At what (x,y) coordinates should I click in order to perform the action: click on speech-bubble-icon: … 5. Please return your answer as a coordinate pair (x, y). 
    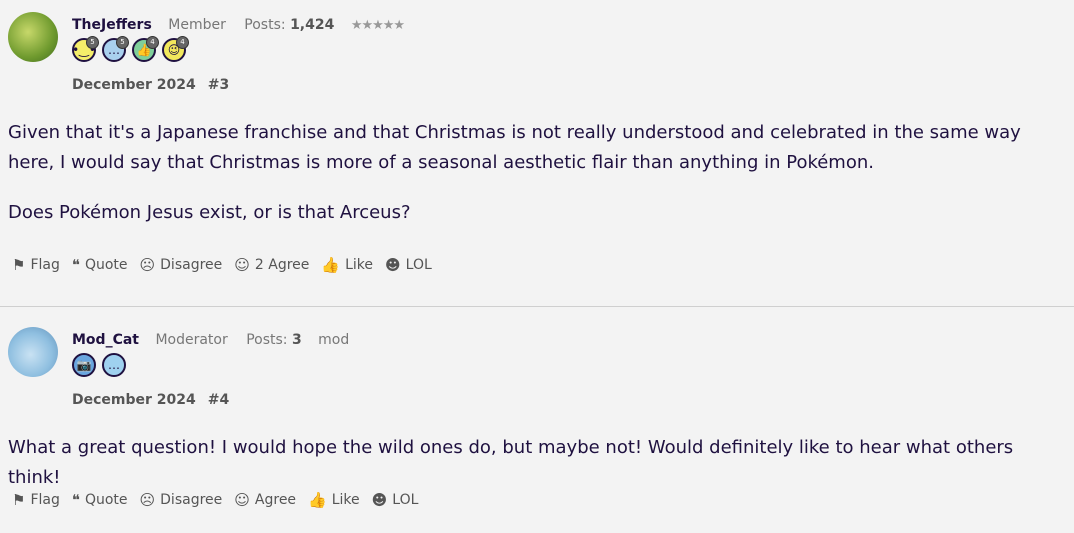
    Looking at the image, I should click on (115, 49).